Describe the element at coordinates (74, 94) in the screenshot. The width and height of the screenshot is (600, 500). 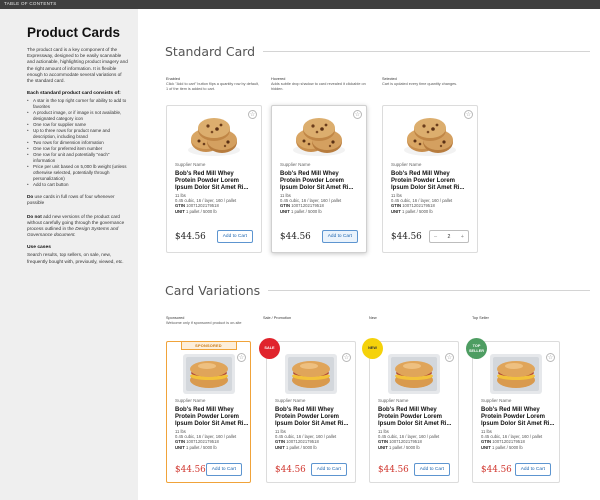
I see `consists-of-heading: Each standard product card consists of:` at that location.